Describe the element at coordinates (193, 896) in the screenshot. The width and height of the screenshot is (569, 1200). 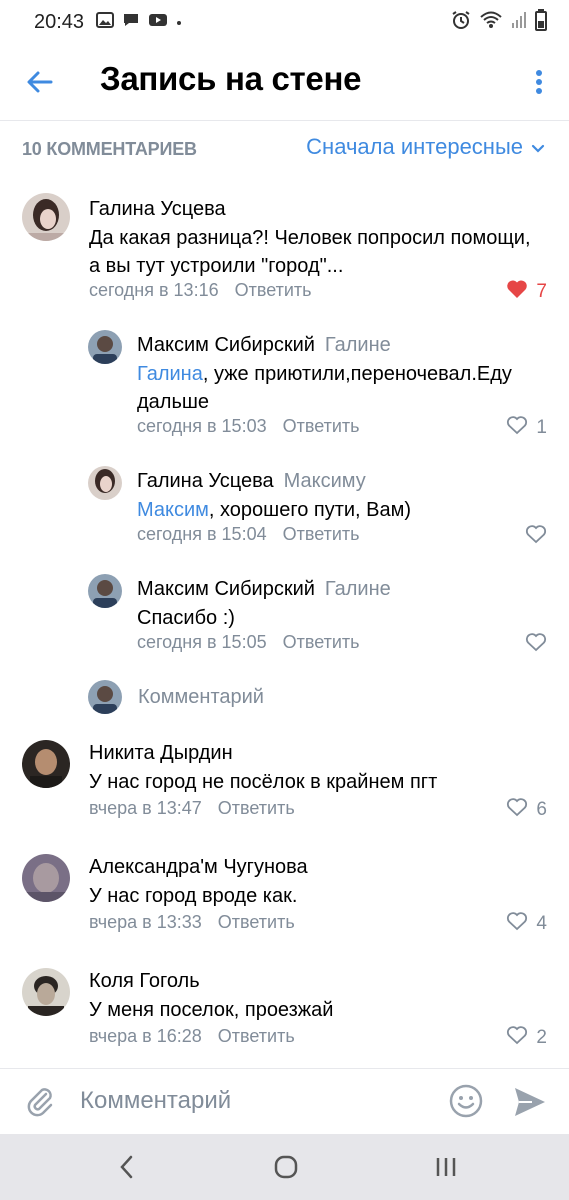
I see `comment-text: У нас город вроде как.` at that location.